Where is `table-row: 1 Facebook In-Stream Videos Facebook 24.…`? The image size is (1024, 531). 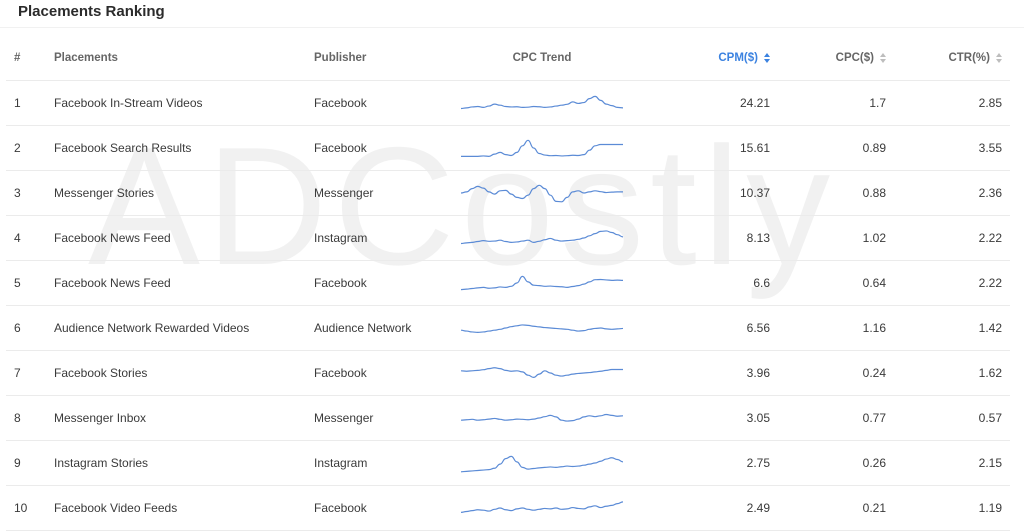 table-row: 1 Facebook In-Stream Videos Facebook 24.… is located at coordinates (508, 103).